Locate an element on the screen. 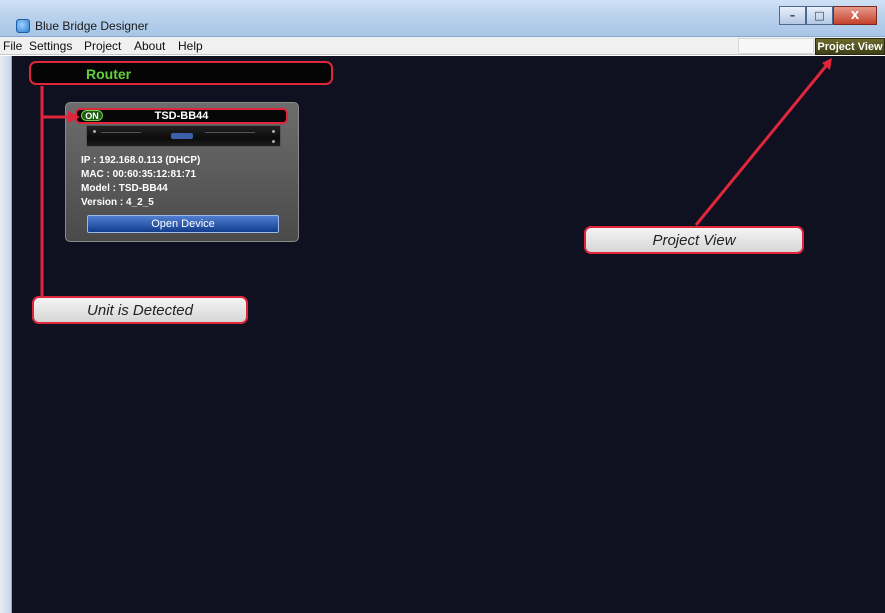 The width and height of the screenshot is (885, 613). menu-about: About is located at coordinates (149, 46).